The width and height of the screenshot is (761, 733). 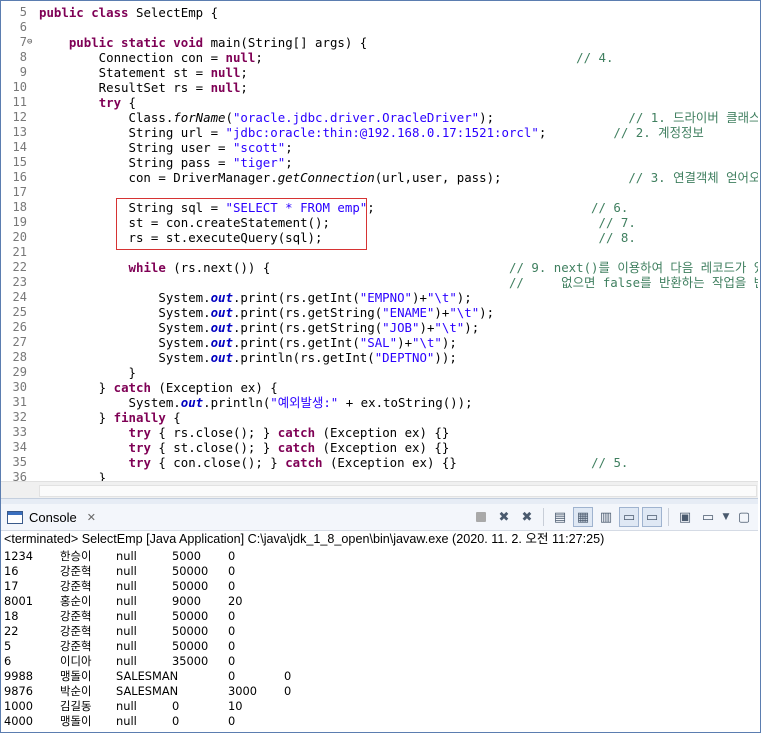 What do you see at coordinates (218, 462) in the screenshot?
I see `code-token: { con.close(); }` at bounding box center [218, 462].